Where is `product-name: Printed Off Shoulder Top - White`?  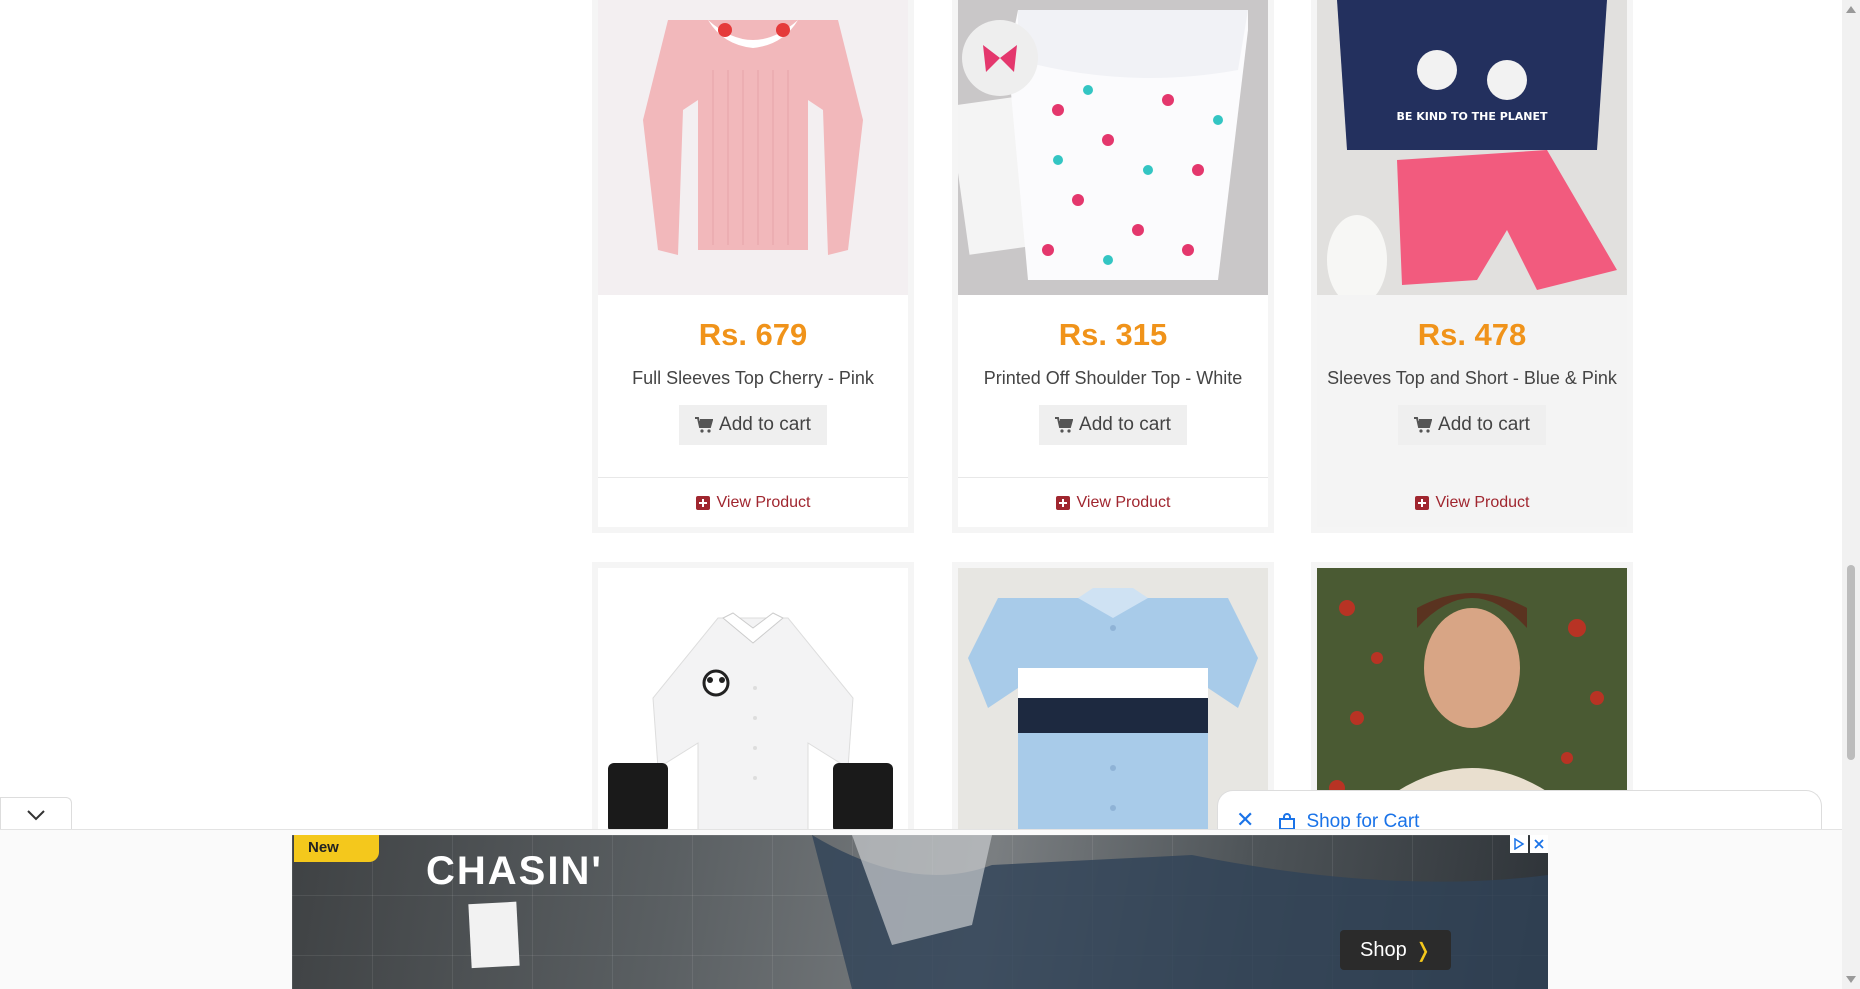
product-name: Printed Off Shoulder Top - White is located at coordinates (1113, 378).